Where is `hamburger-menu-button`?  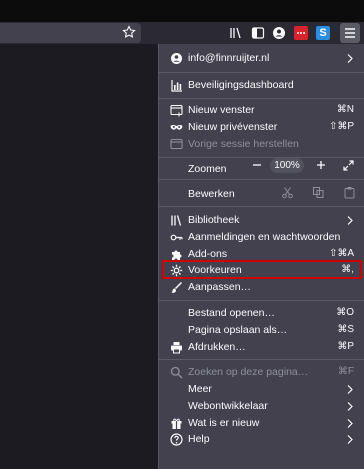
hamburger-menu-button is located at coordinates (350, 33).